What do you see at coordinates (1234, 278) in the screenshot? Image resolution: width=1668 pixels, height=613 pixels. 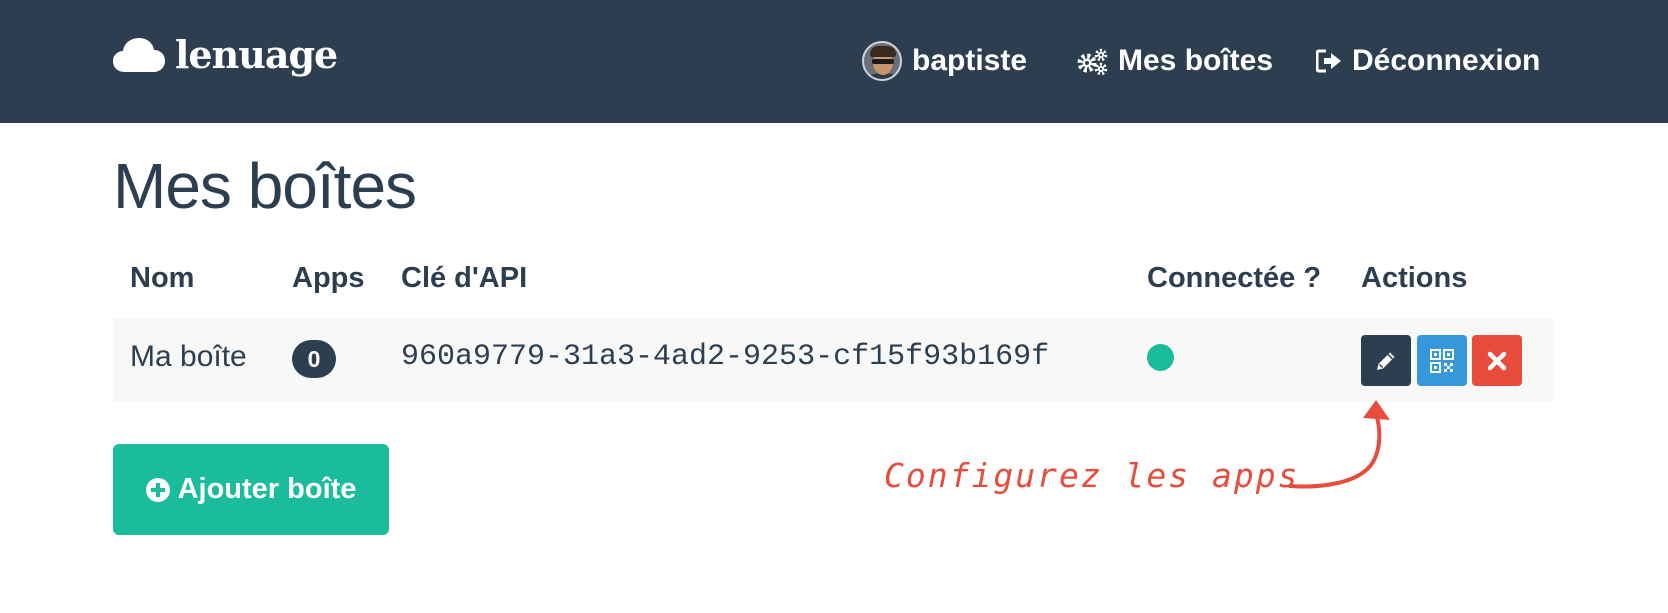 I see `column-header-connected: Connectée ?` at bounding box center [1234, 278].